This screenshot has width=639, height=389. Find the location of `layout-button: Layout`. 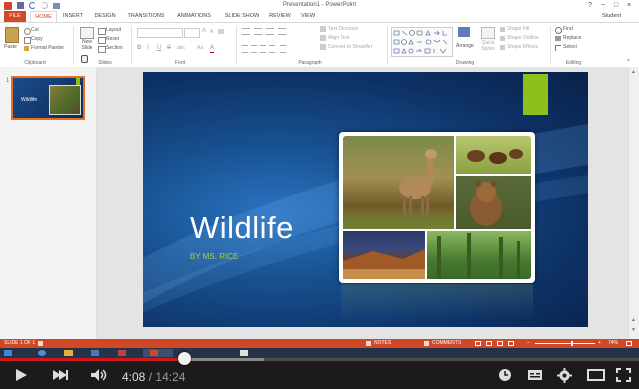

layout-button: Layout is located at coordinates (113, 30).